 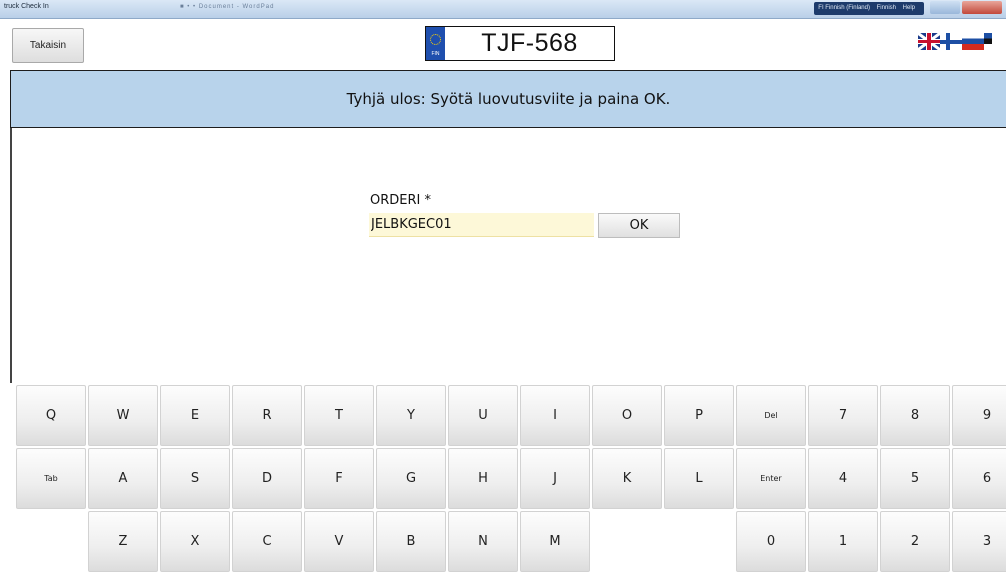 I want to click on eu-stars-icon, so click(x=435, y=39).